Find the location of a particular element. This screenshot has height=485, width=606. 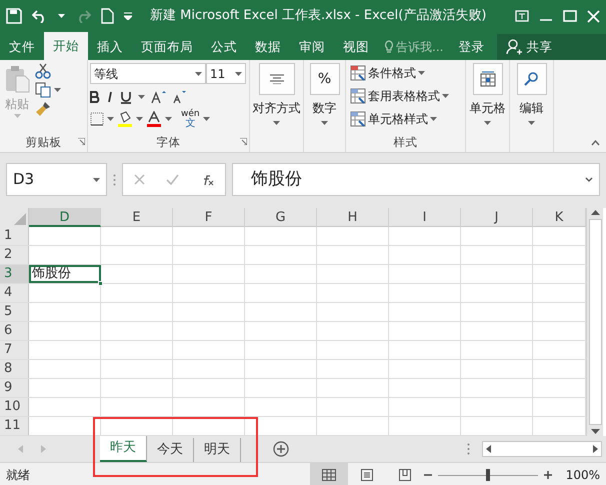

zoom-slider-thumb is located at coordinates (488, 475).